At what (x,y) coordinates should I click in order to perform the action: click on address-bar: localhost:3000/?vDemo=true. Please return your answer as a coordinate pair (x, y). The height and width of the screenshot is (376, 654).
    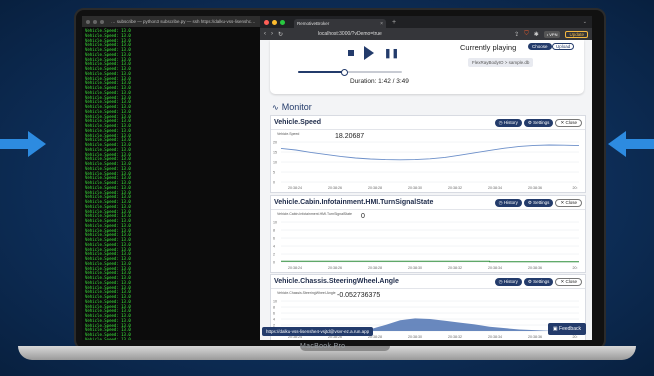
    Looking at the image, I should click on (413, 34).